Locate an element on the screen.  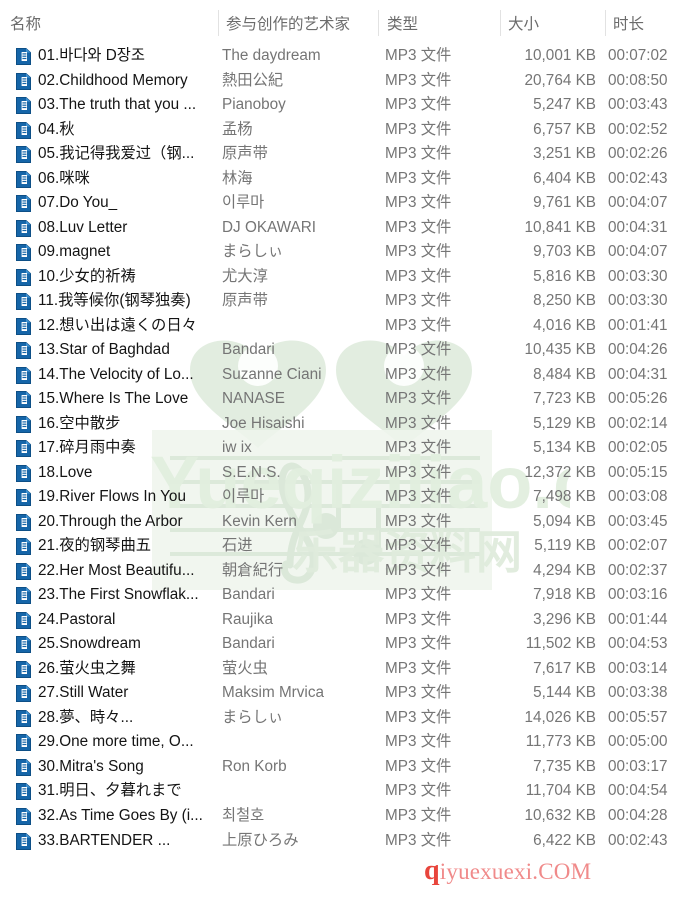
table-row: 10.少女的祈祷 尤大淳 MP3 文件 5,816 KB 00:03:30 is located at coordinates (350, 277).